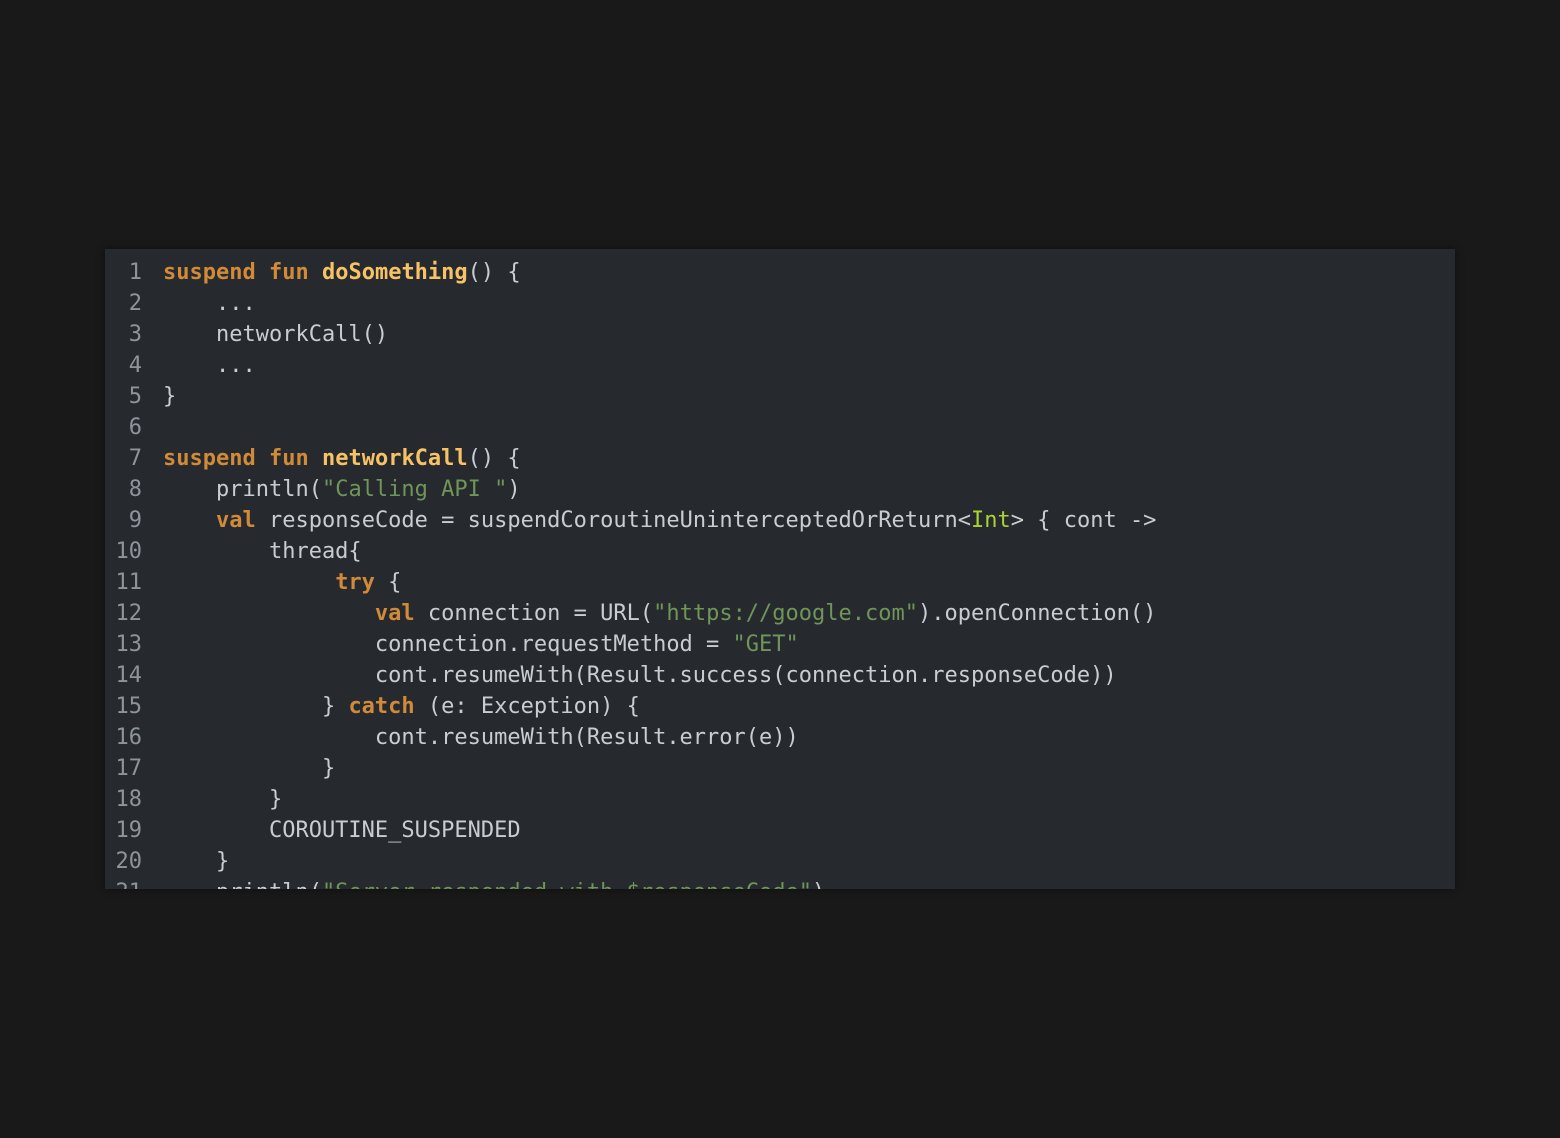 This screenshot has width=1560, height=1138. What do you see at coordinates (381, 706) in the screenshot?
I see `keyword-token: catch` at bounding box center [381, 706].